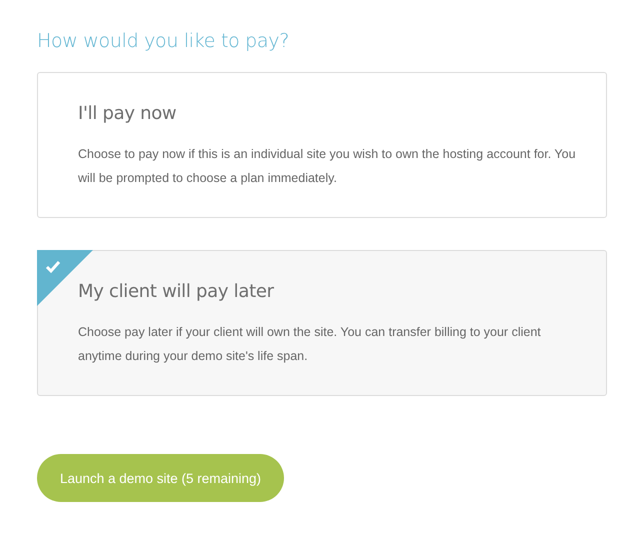  Describe the element at coordinates (128, 113) in the screenshot. I see `option-title: I'll pay now` at that location.